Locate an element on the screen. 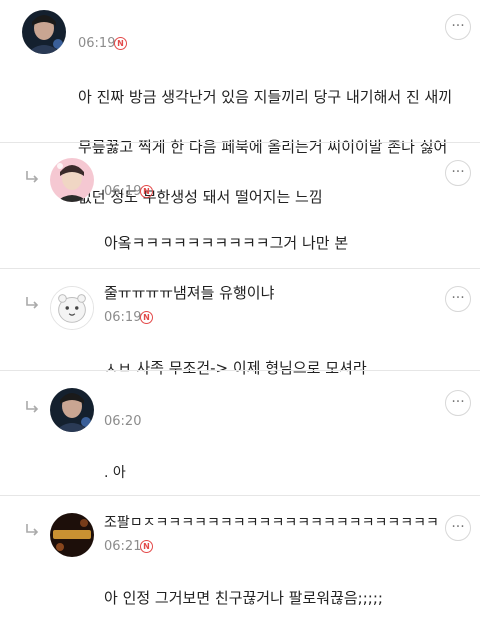  comment-text: 아 인정 그거보면 친구끊거나 팔로워끊음;;;;; is located at coordinates (243, 598).